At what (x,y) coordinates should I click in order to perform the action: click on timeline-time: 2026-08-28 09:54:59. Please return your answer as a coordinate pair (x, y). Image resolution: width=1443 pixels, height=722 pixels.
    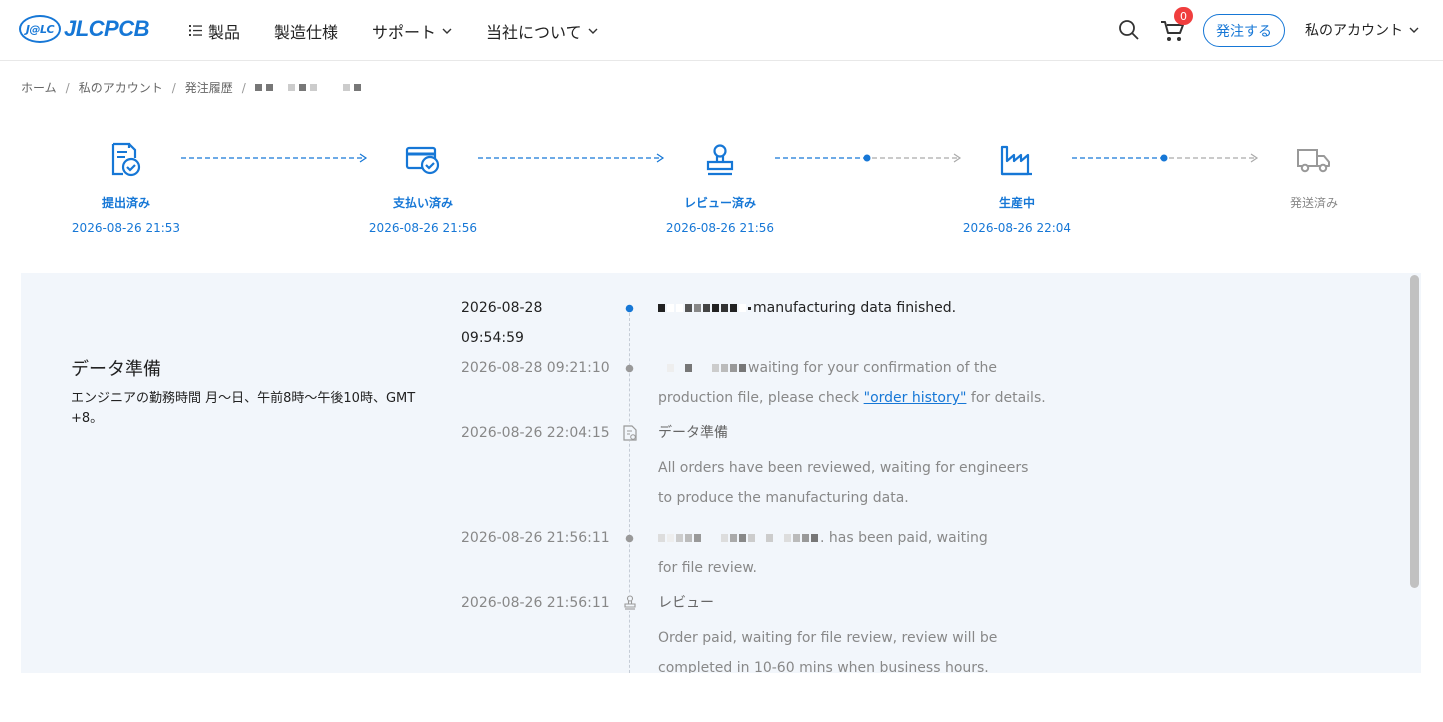
    Looking at the image, I should click on (501, 323).